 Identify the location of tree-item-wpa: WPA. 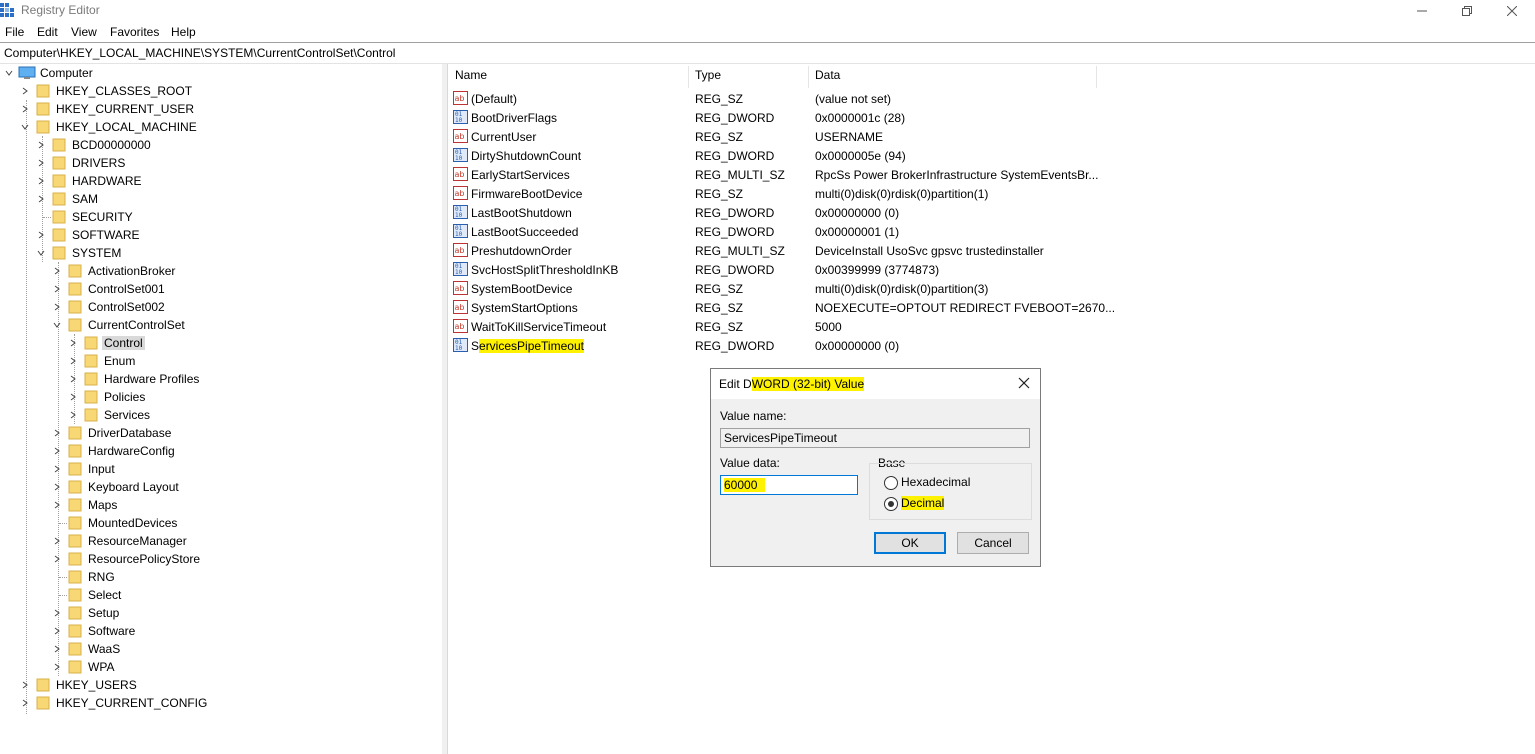
(220, 667).